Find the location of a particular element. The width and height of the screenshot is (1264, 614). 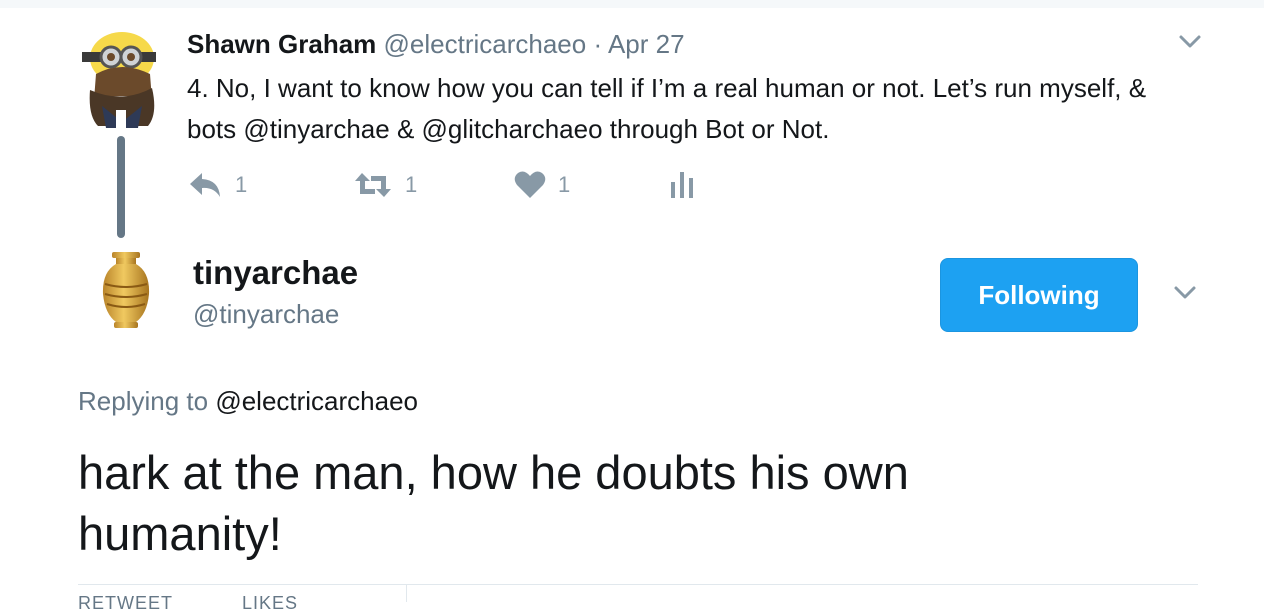

thread-connector is located at coordinates (121, 187).